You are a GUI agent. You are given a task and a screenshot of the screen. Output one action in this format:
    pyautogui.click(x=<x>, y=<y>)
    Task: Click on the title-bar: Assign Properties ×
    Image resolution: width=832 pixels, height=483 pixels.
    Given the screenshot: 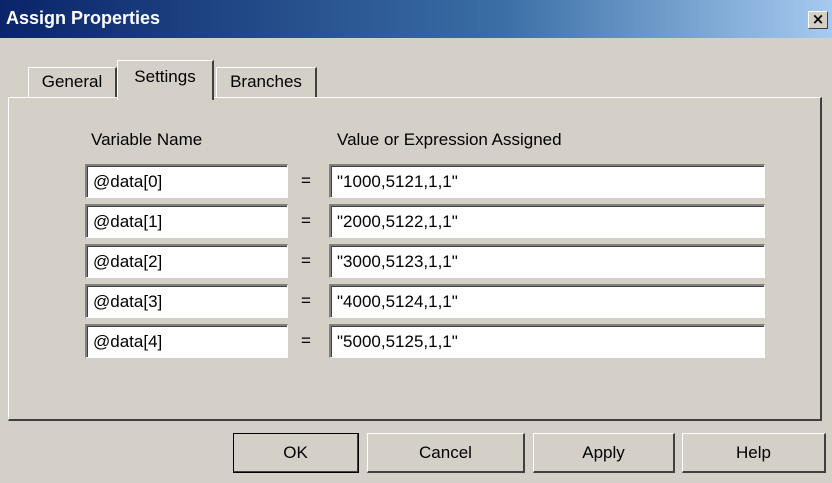 What is the action you would take?
    pyautogui.click(x=416, y=19)
    